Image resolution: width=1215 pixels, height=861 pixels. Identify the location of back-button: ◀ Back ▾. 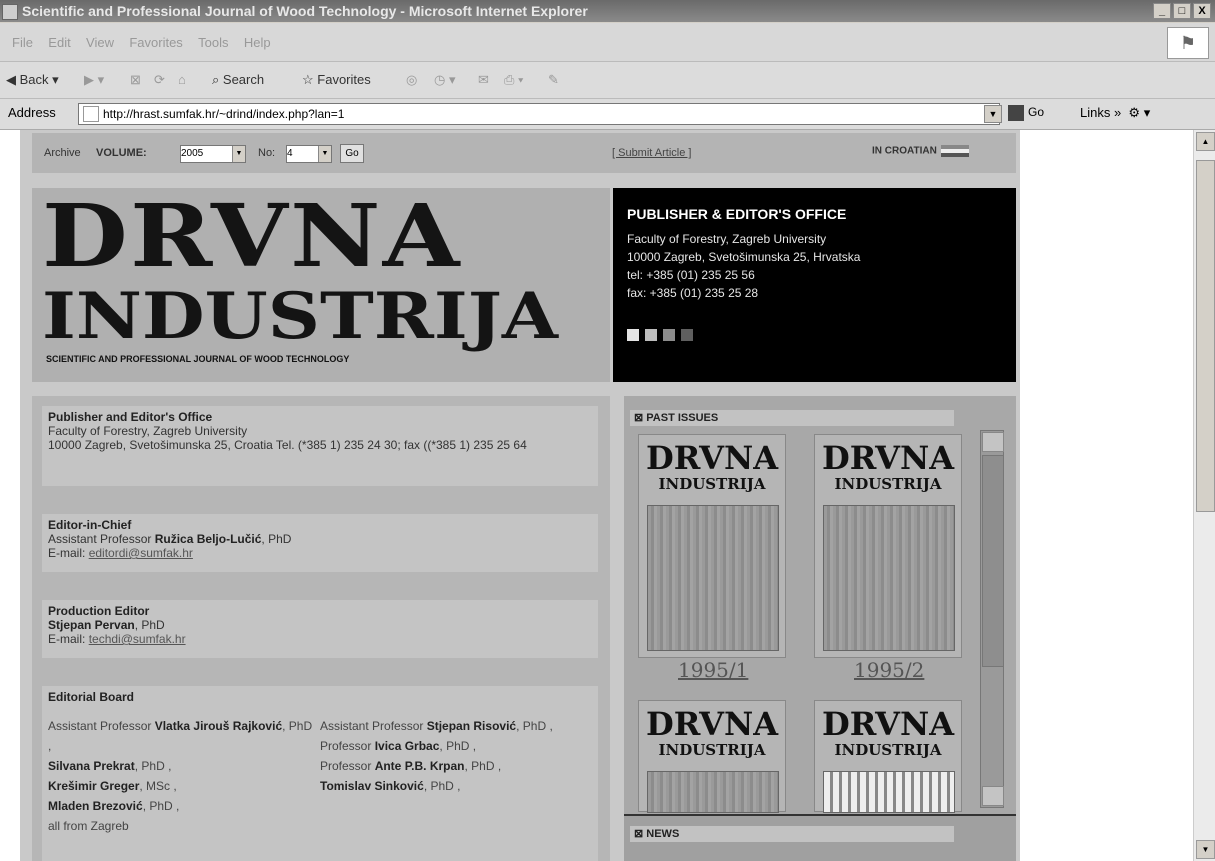
(32, 80).